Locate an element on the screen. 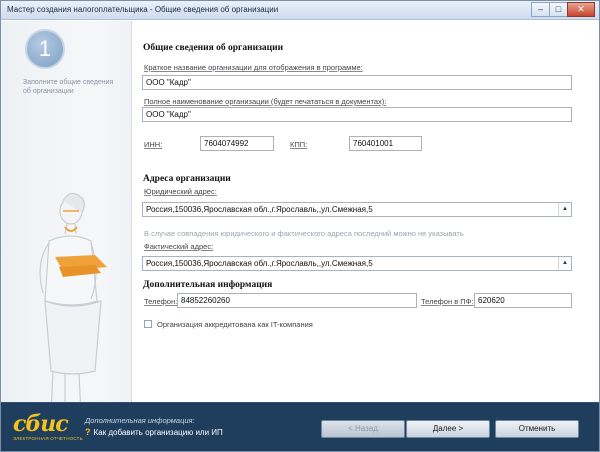 This screenshot has height=452, width=600. pf-phone-label: Телефон в ПФ: is located at coordinates (447, 301).